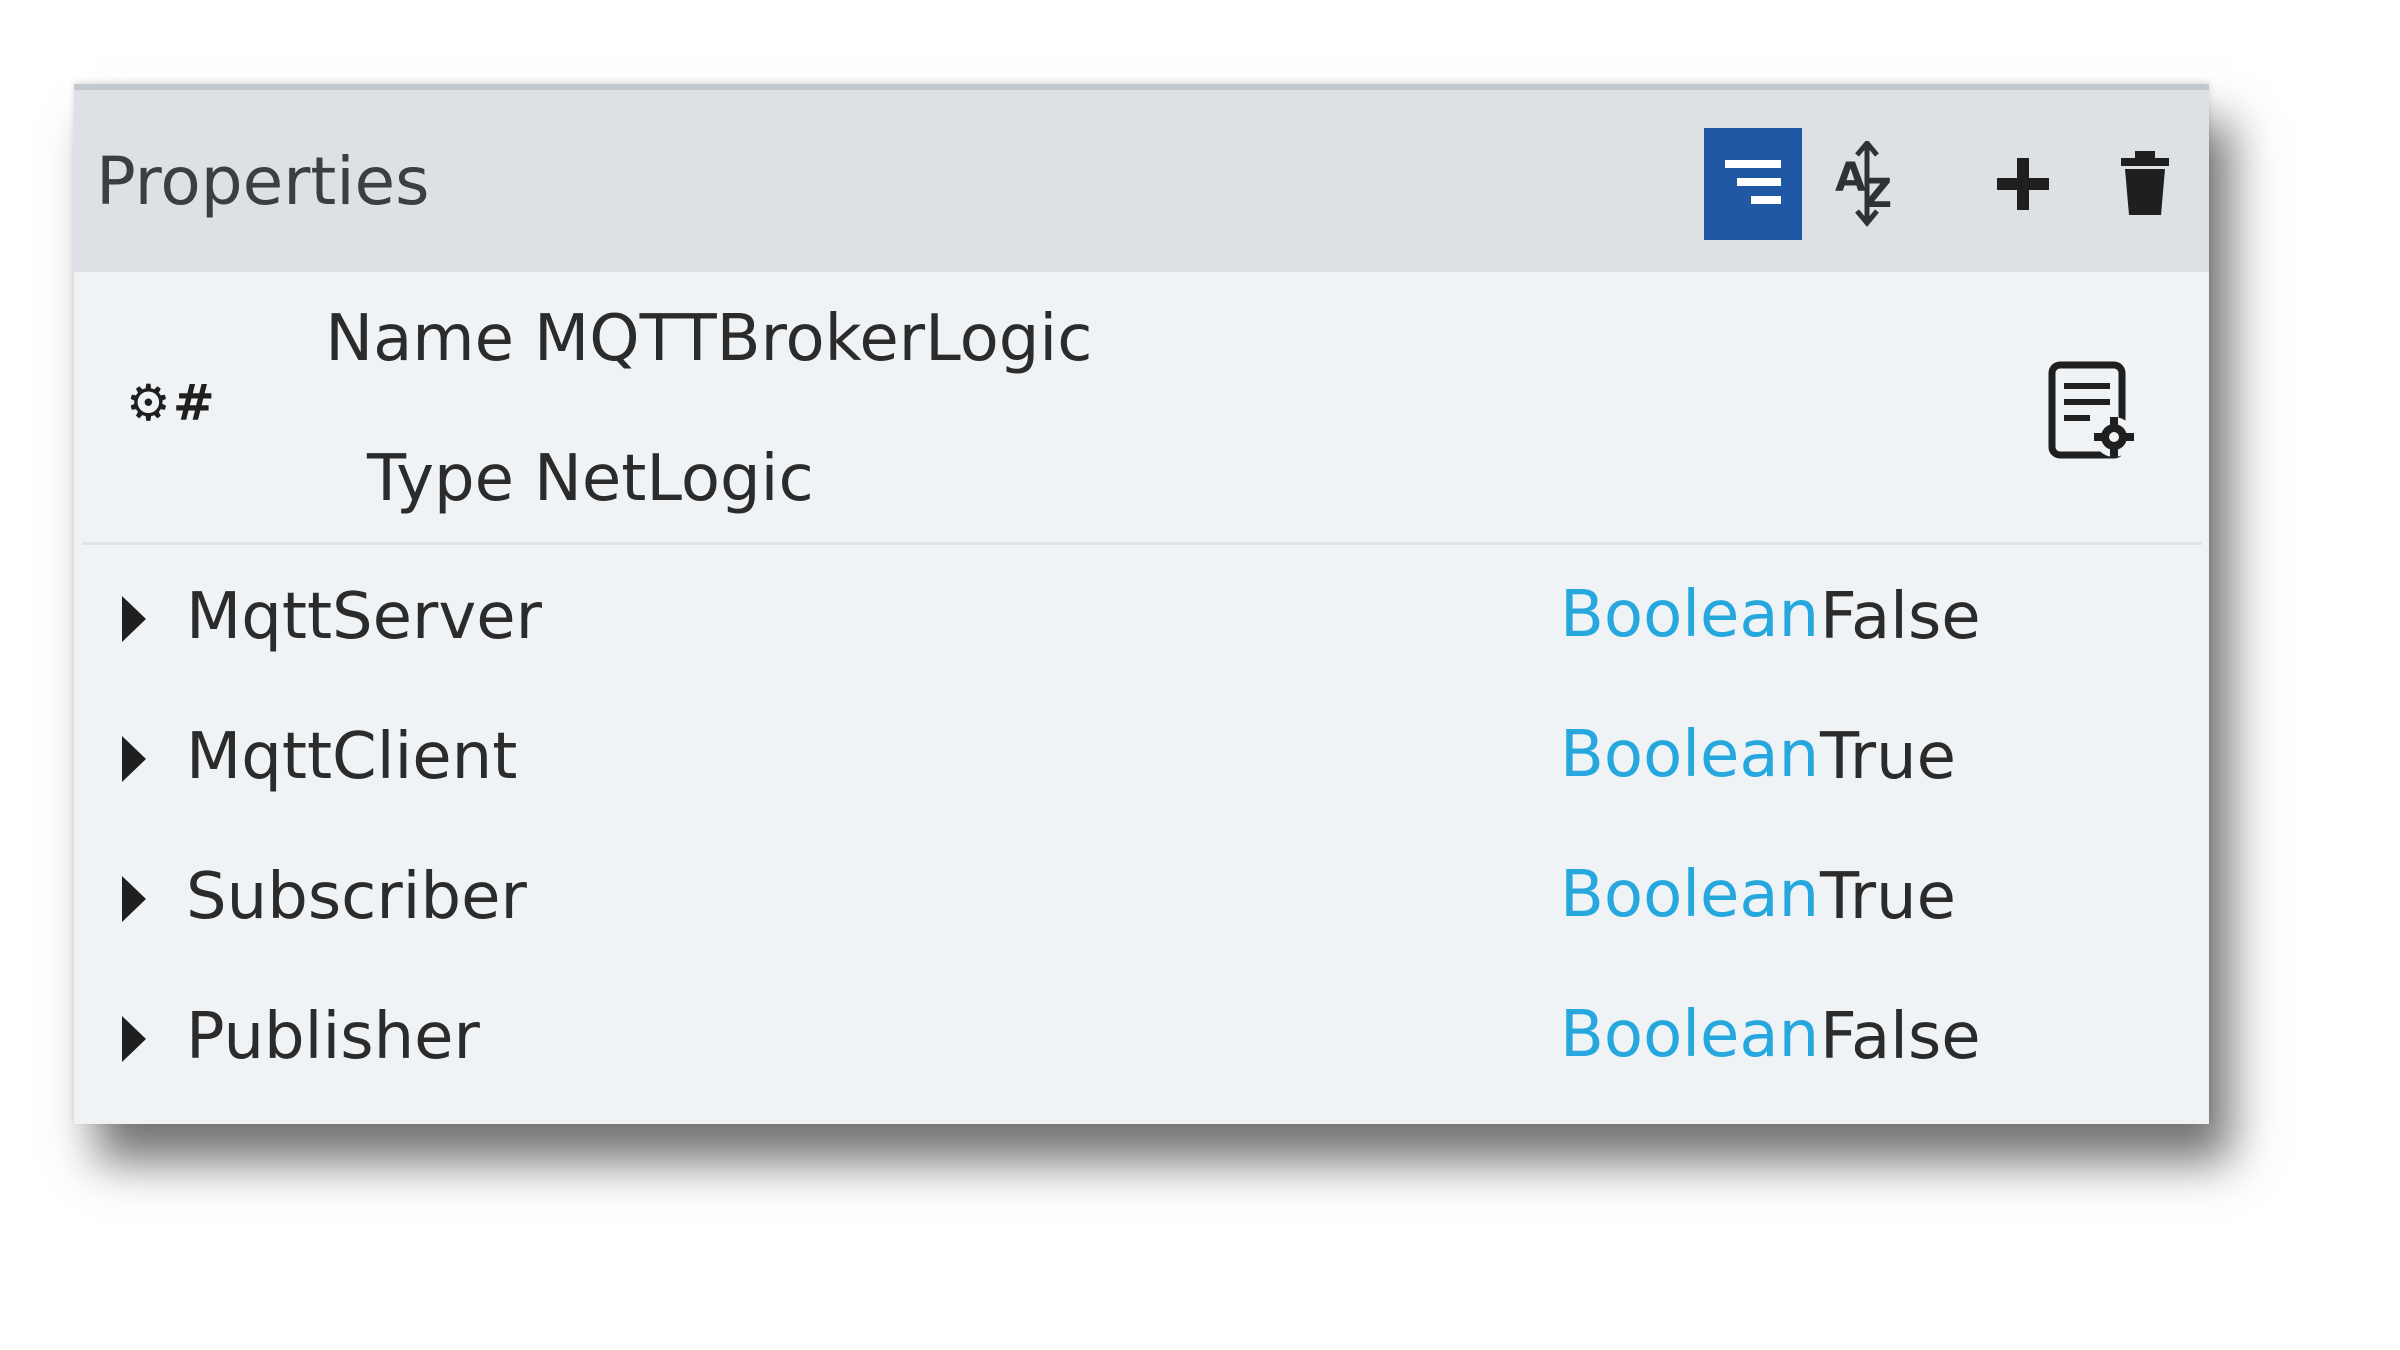 This screenshot has height=1350, width=2400. I want to click on property-name: Publisher, so click(333, 1037).